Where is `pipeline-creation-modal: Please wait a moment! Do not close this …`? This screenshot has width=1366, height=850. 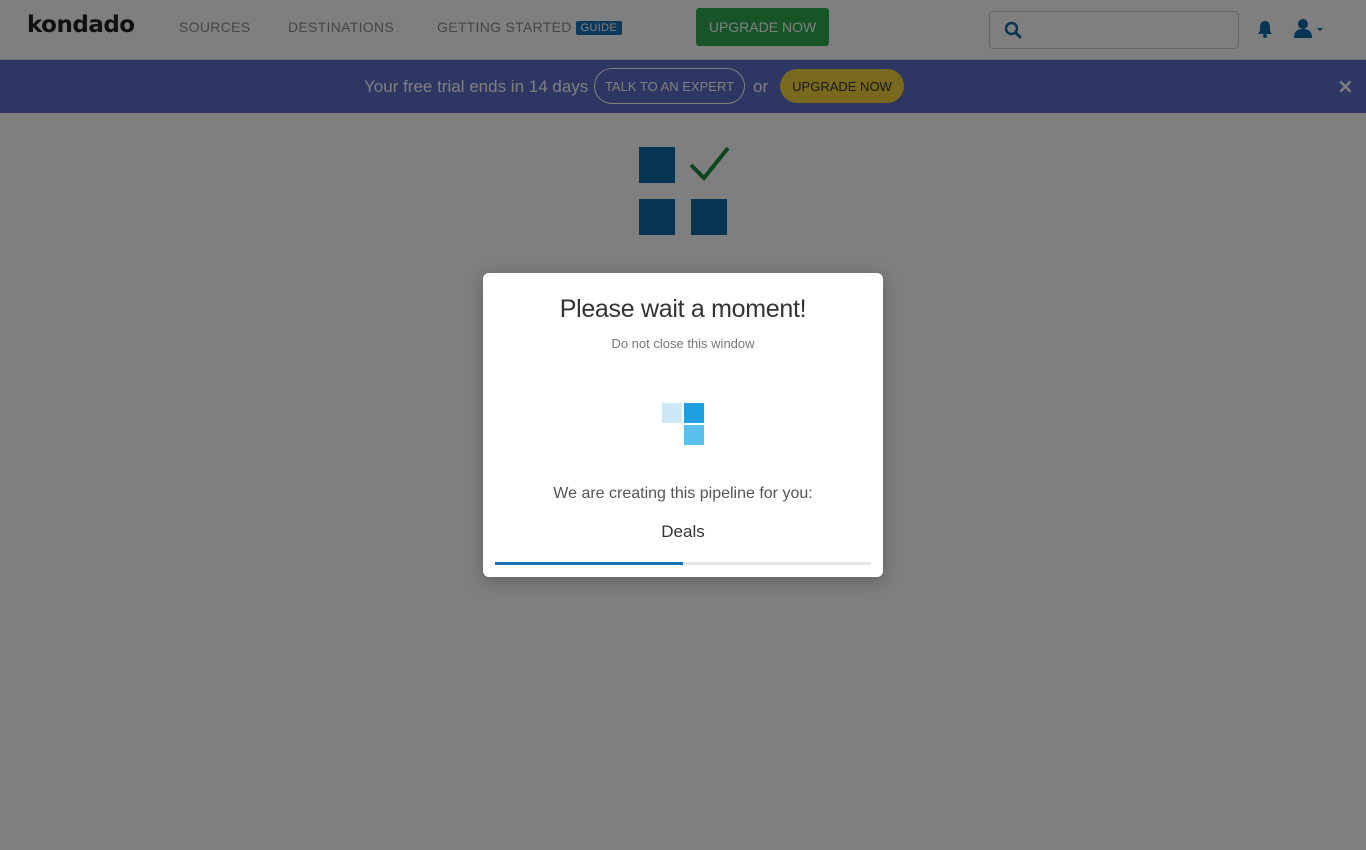
pipeline-creation-modal: Please wait a moment! Do not close this … is located at coordinates (683, 425).